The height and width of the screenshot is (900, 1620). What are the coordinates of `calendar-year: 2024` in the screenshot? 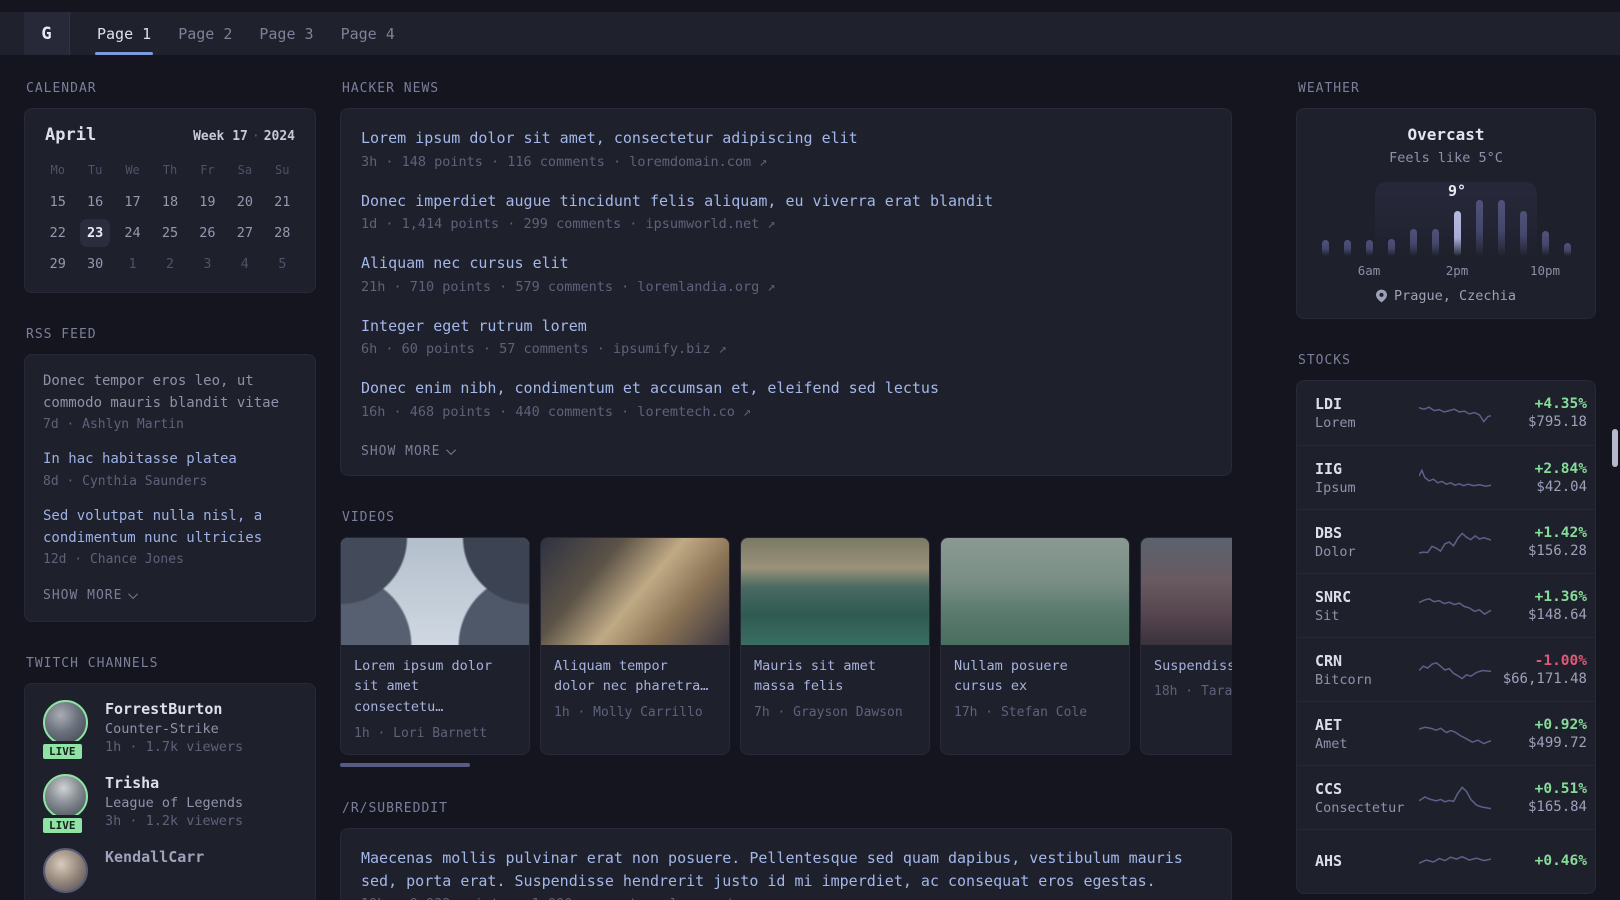 It's located at (279, 136).